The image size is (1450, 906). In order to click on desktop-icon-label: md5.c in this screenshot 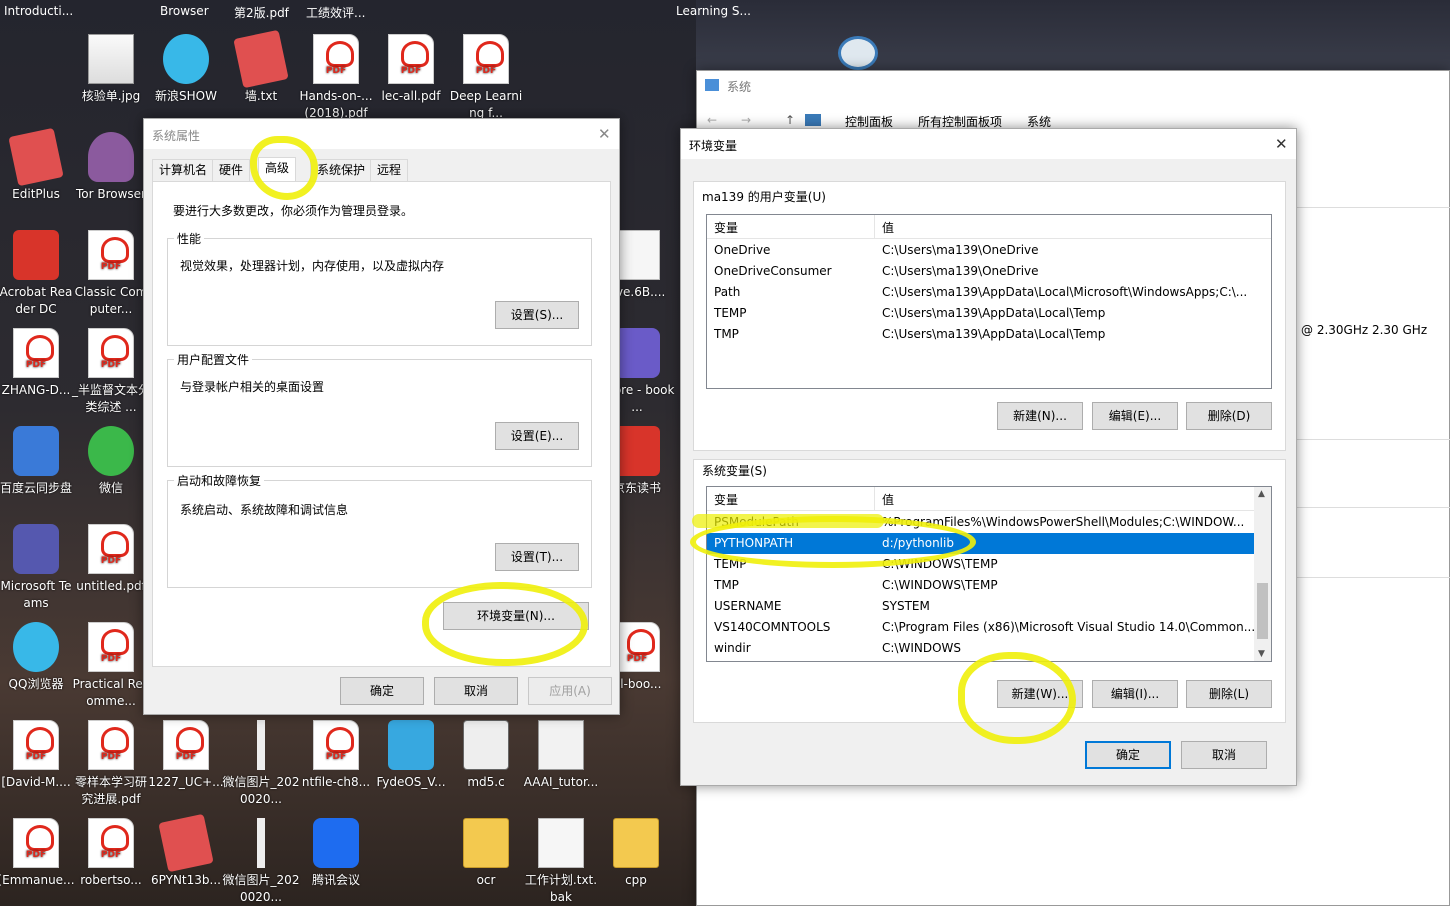, I will do `click(486, 782)`.